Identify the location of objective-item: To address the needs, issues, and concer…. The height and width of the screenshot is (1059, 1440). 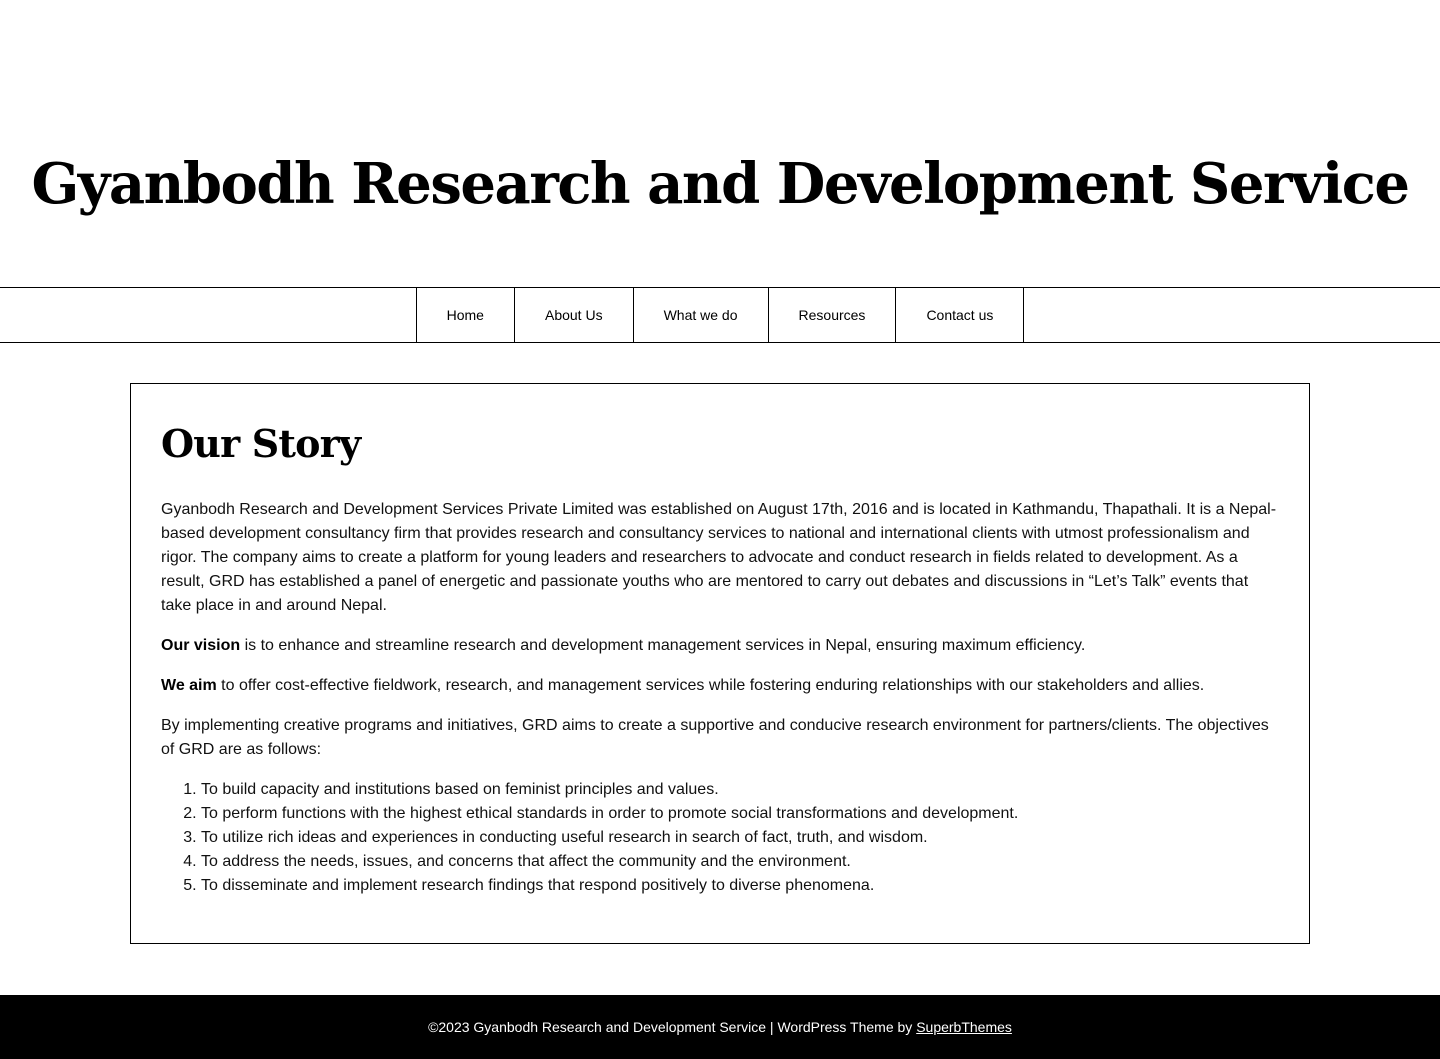
(740, 862).